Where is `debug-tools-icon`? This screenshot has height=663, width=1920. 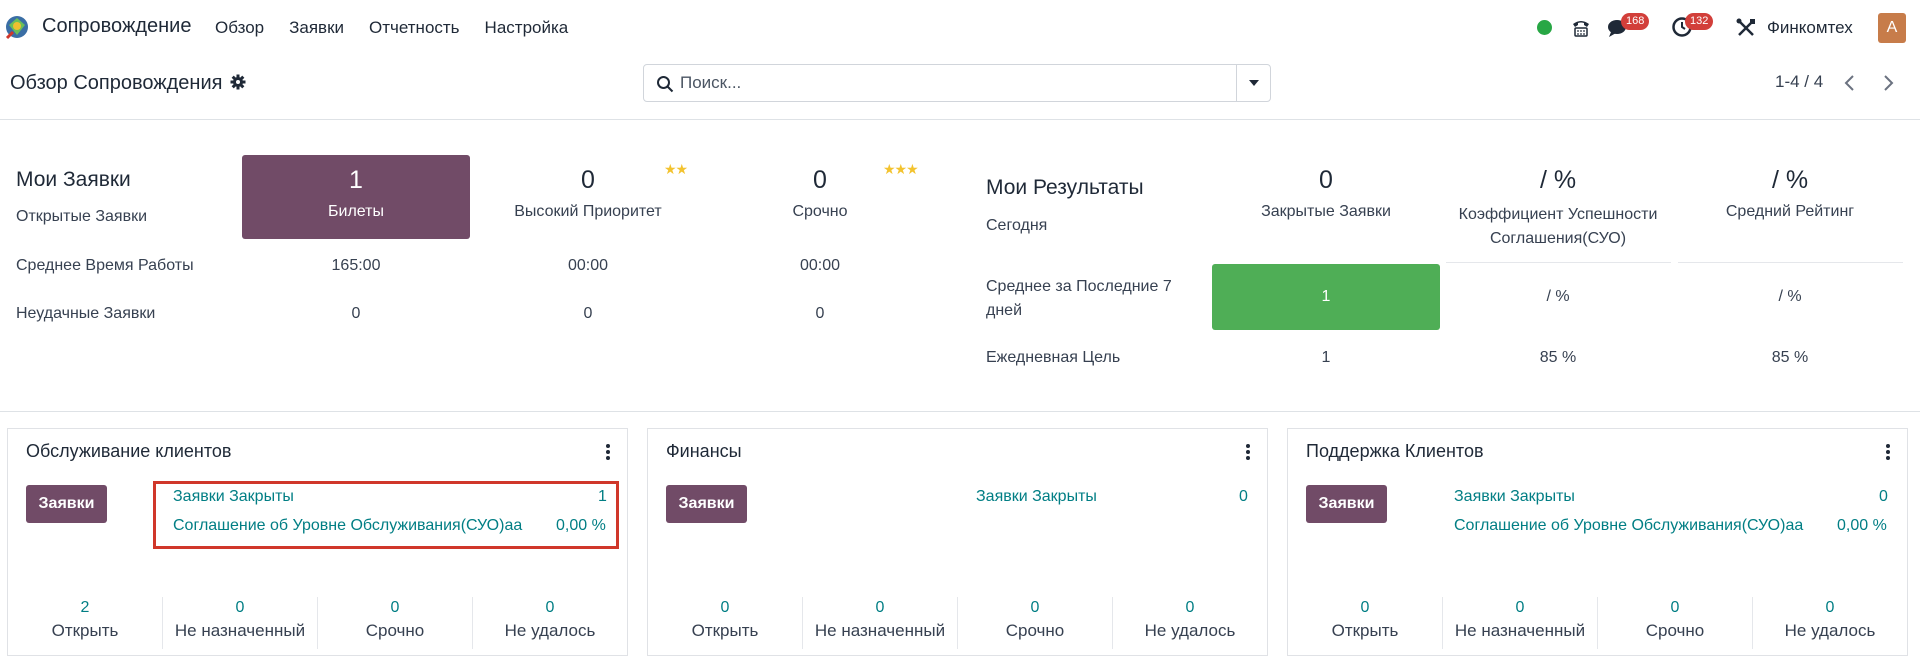 debug-tools-icon is located at coordinates (1746, 28).